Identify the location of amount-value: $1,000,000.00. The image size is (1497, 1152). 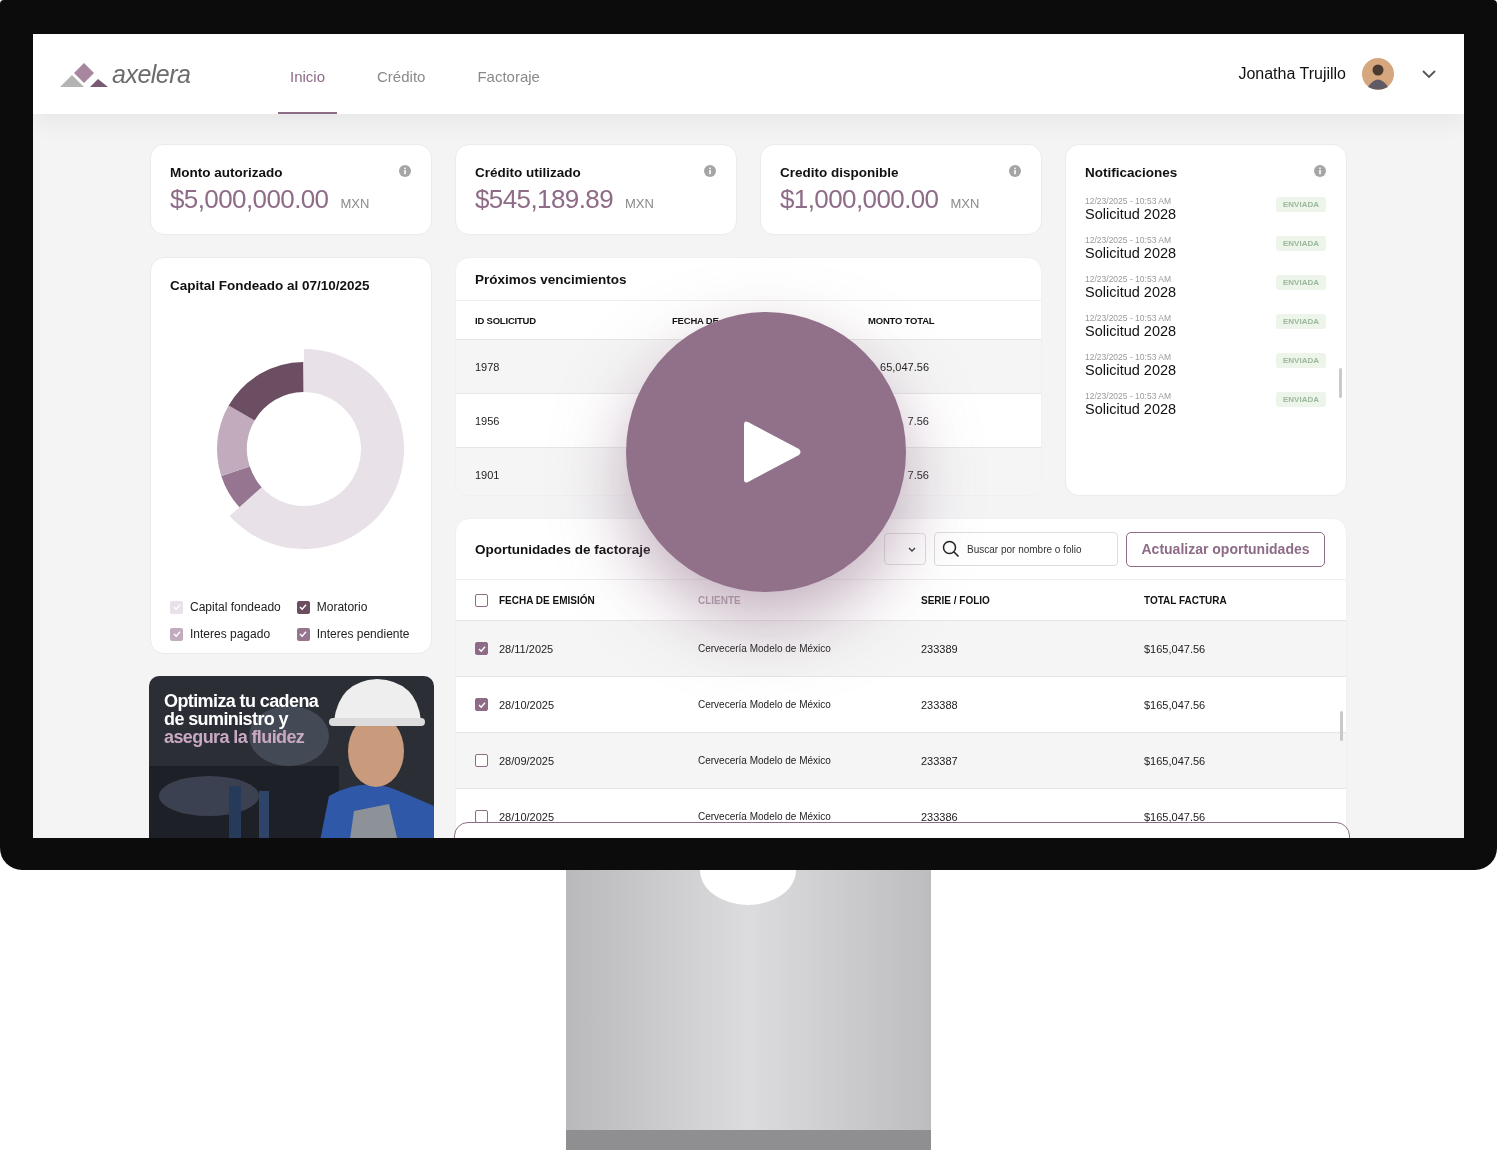
(859, 199).